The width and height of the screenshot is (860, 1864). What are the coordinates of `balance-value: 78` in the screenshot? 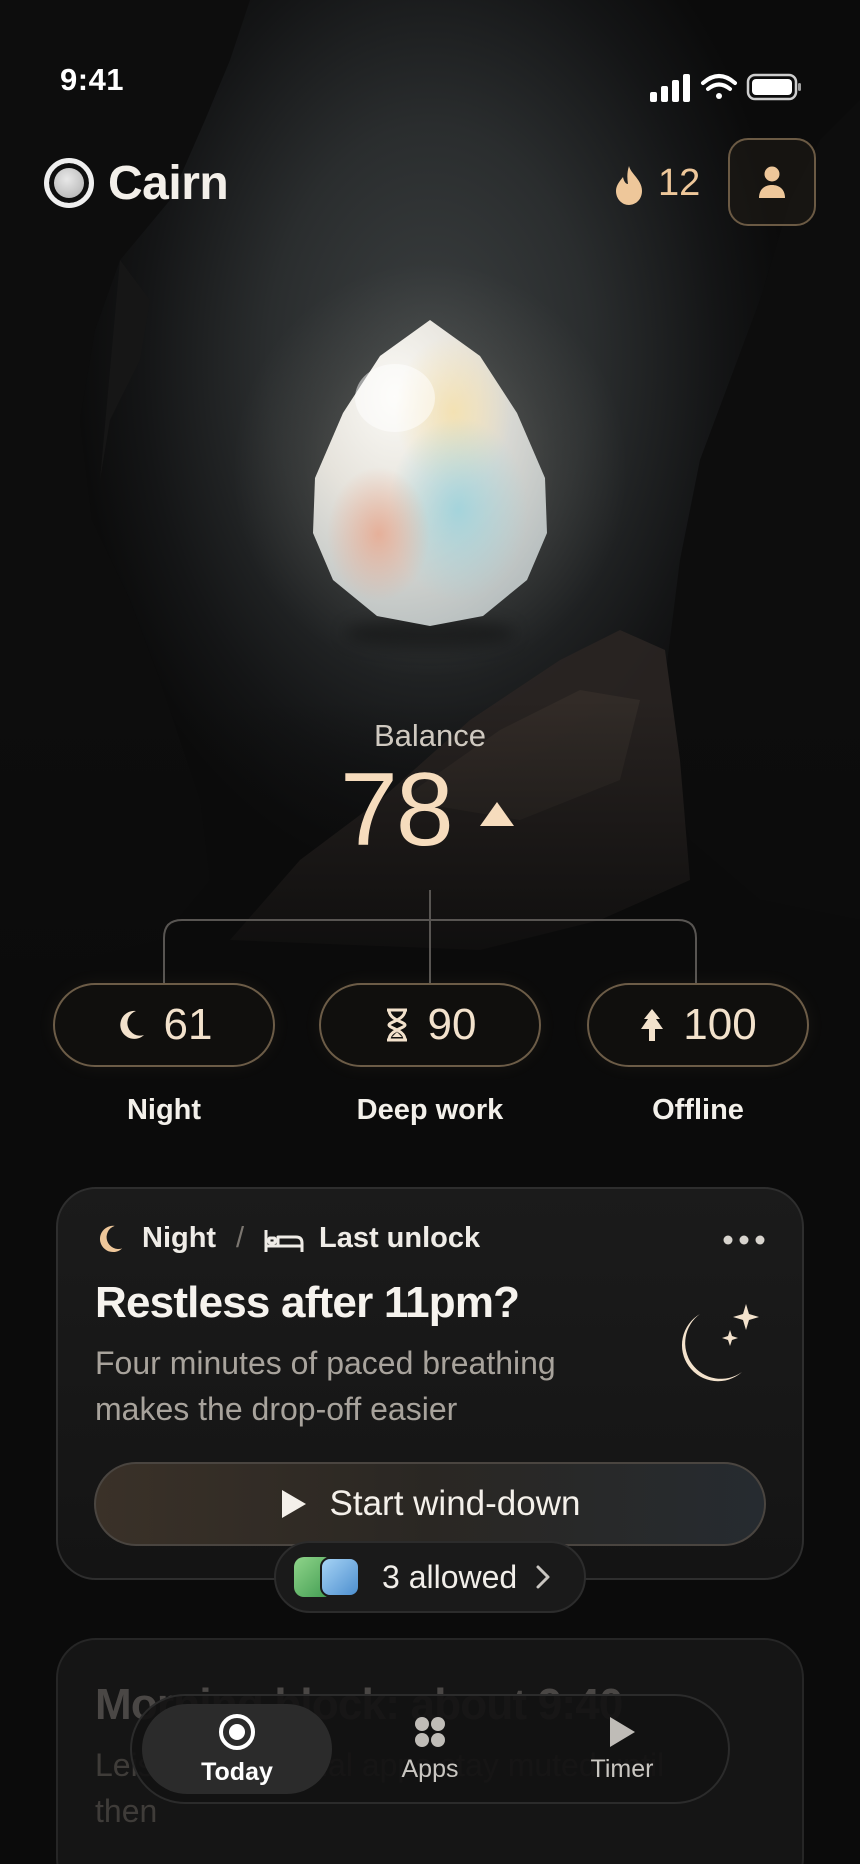 It's located at (397, 810).